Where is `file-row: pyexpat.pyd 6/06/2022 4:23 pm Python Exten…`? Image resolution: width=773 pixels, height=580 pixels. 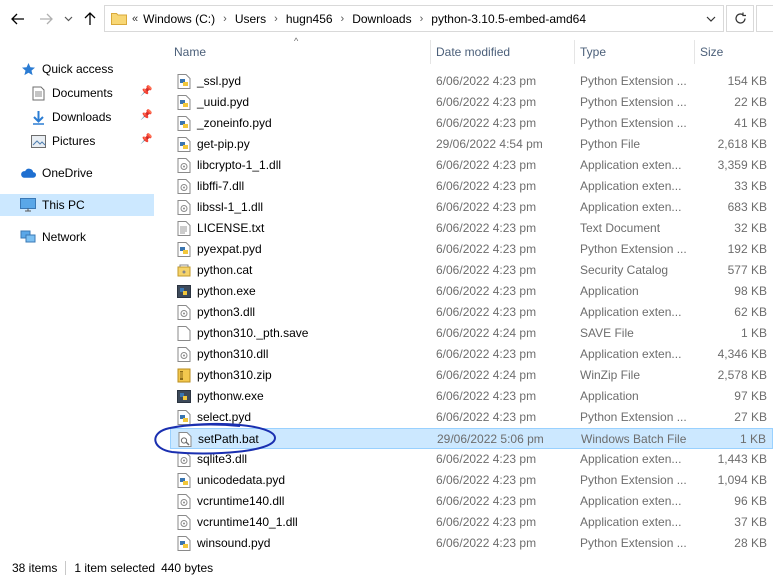 file-row: pyexpat.pyd 6/06/2022 4:23 pm Python Exten… is located at coordinates (471, 249).